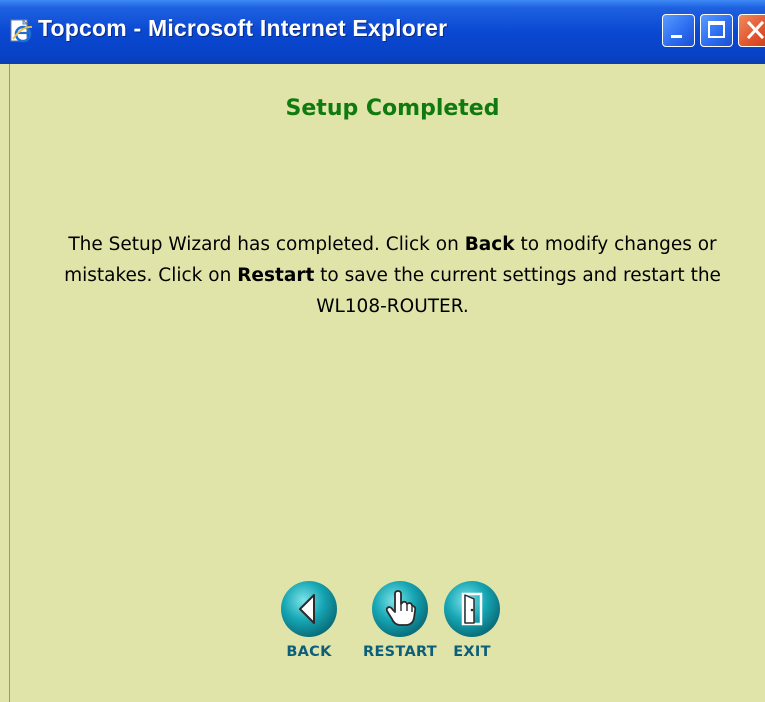 This screenshot has width=765, height=702. I want to click on maximize-button, so click(716, 30).